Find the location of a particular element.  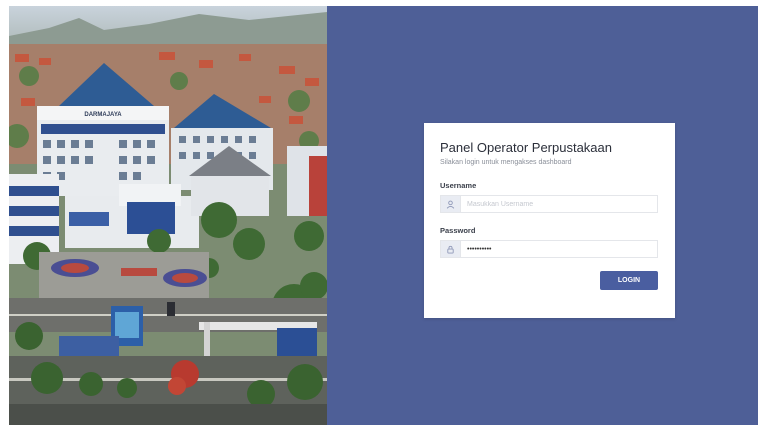

login-title: Panel Operator Perpustakaan is located at coordinates (526, 147).